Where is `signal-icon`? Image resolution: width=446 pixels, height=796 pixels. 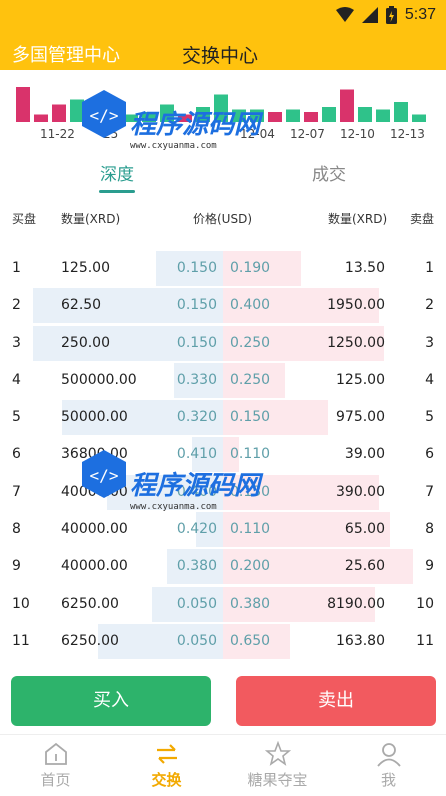 signal-icon is located at coordinates (369, 15).